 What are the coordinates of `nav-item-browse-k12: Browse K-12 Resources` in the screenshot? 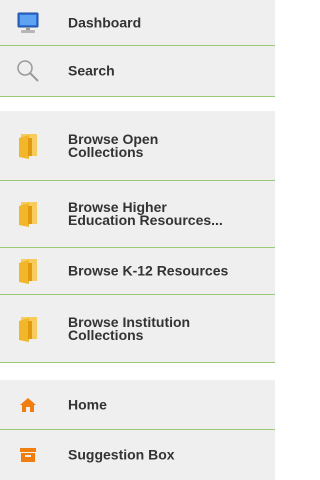 It's located at (137, 271).